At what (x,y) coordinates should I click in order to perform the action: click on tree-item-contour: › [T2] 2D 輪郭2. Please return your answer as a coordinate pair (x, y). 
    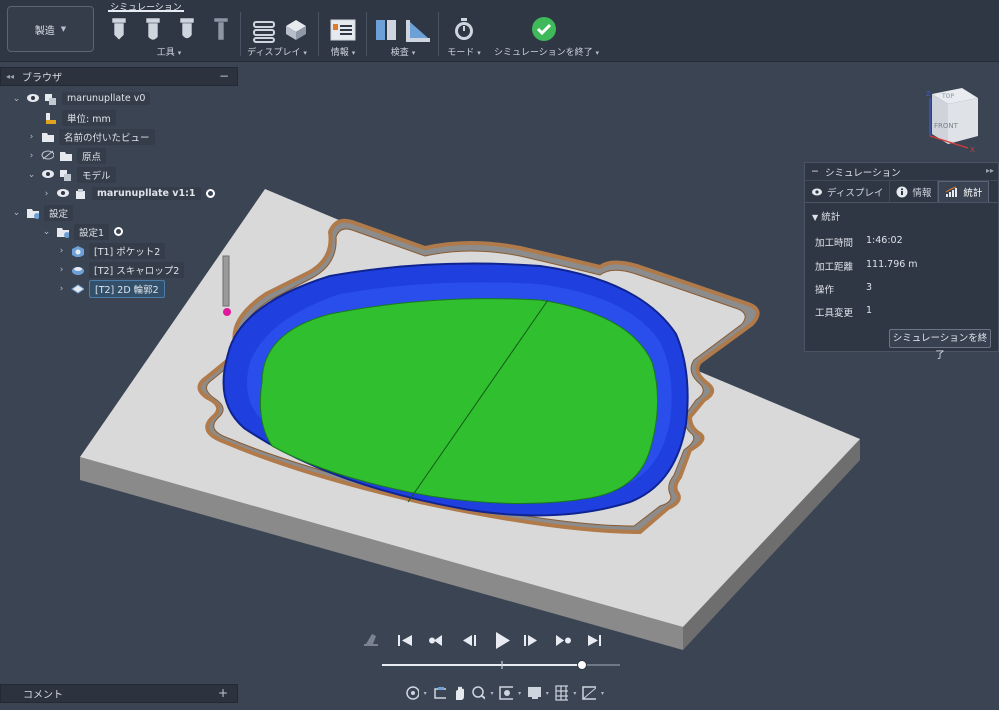
    Looking at the image, I should click on (111, 288).